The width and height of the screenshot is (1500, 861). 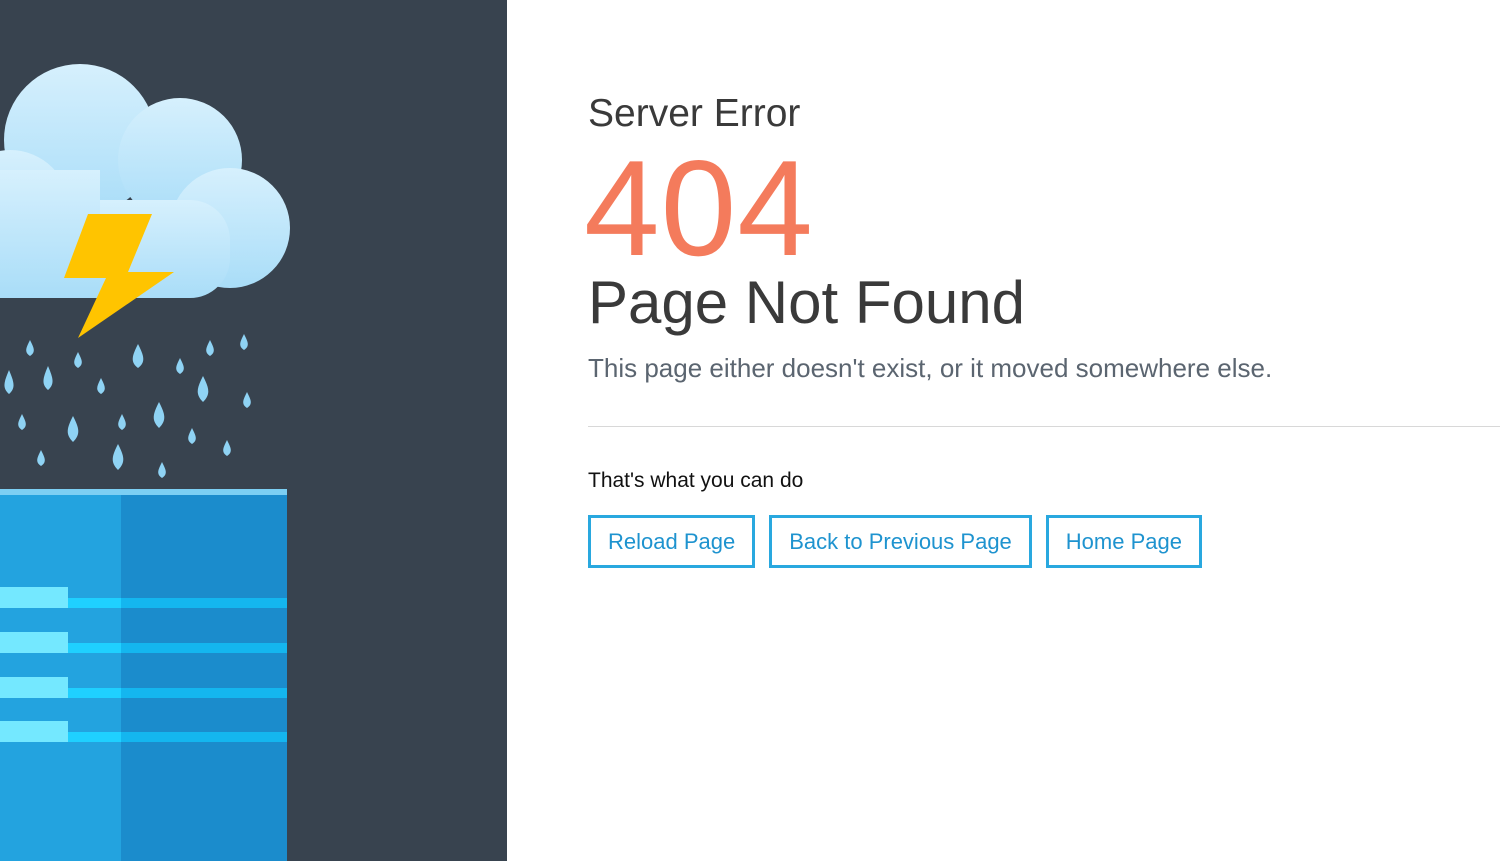 I want to click on error-kind-heading: Server Error, so click(x=694, y=113).